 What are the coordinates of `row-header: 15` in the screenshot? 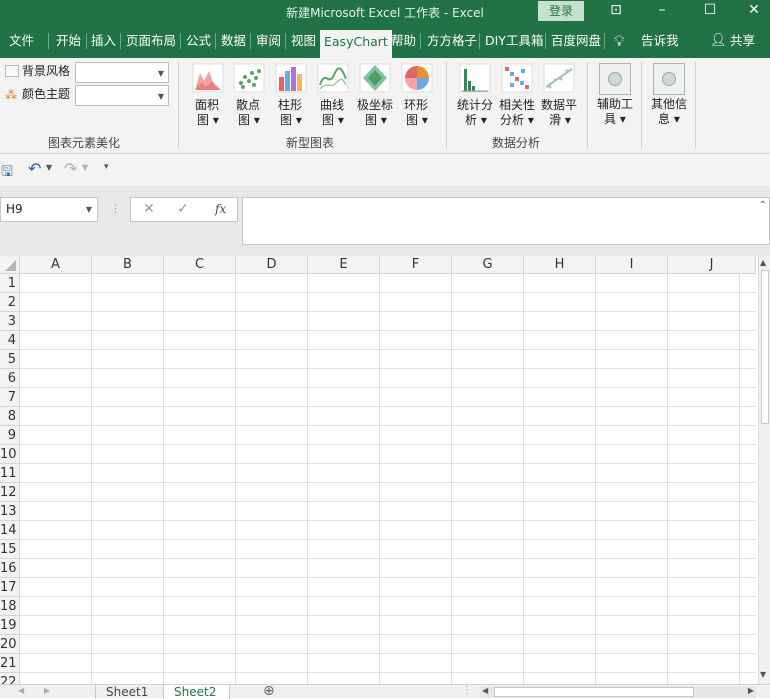 It's located at (10, 549).